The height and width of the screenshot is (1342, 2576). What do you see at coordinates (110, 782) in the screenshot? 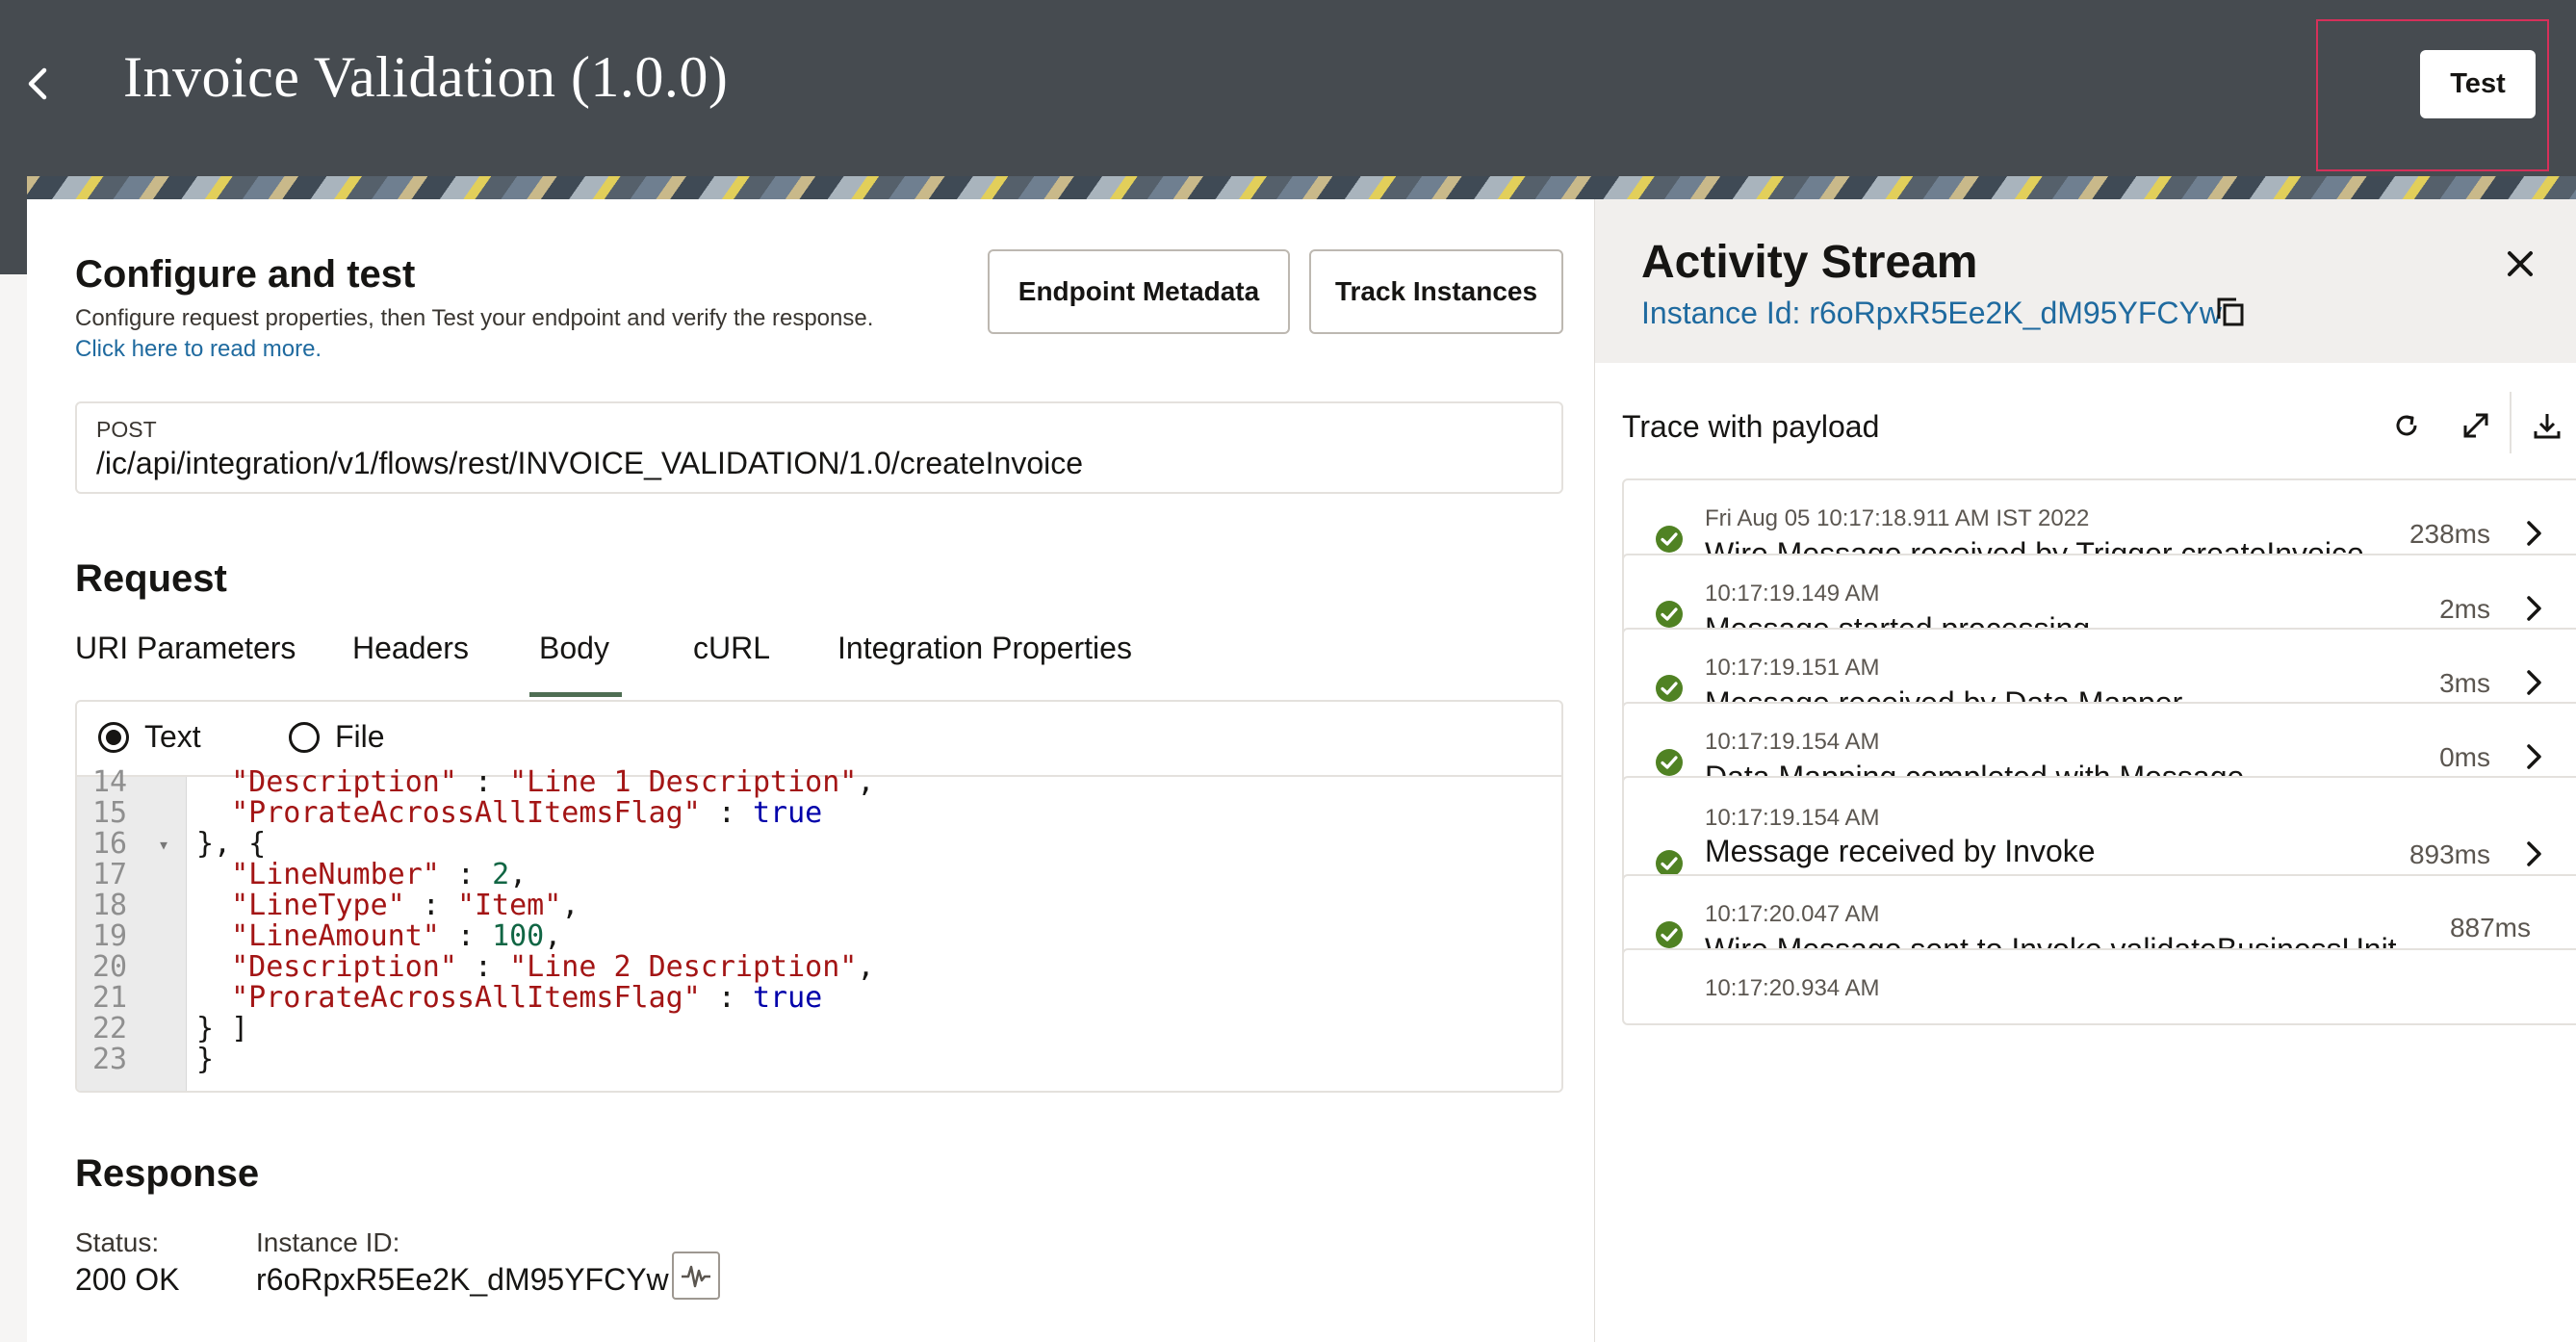
I see `line-number: 14` at bounding box center [110, 782].